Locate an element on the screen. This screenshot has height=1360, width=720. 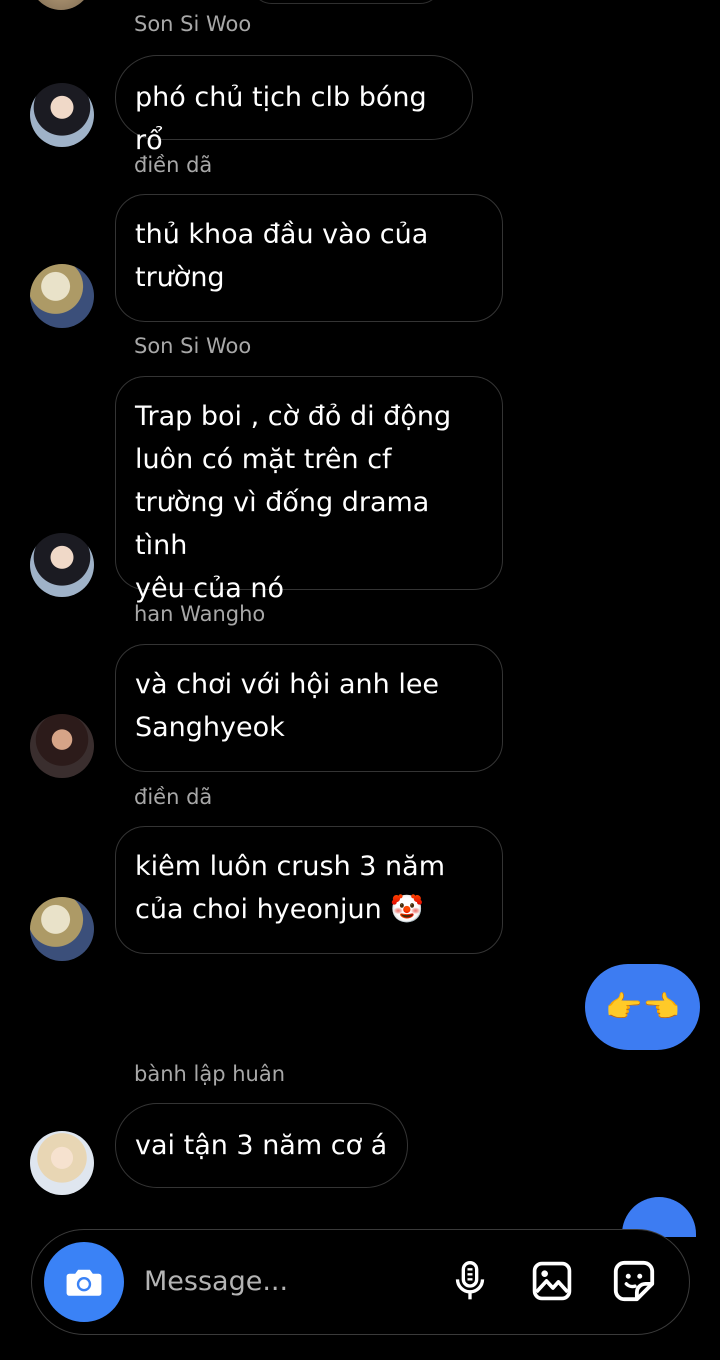
sticker-button is located at coordinates (634, 1281).